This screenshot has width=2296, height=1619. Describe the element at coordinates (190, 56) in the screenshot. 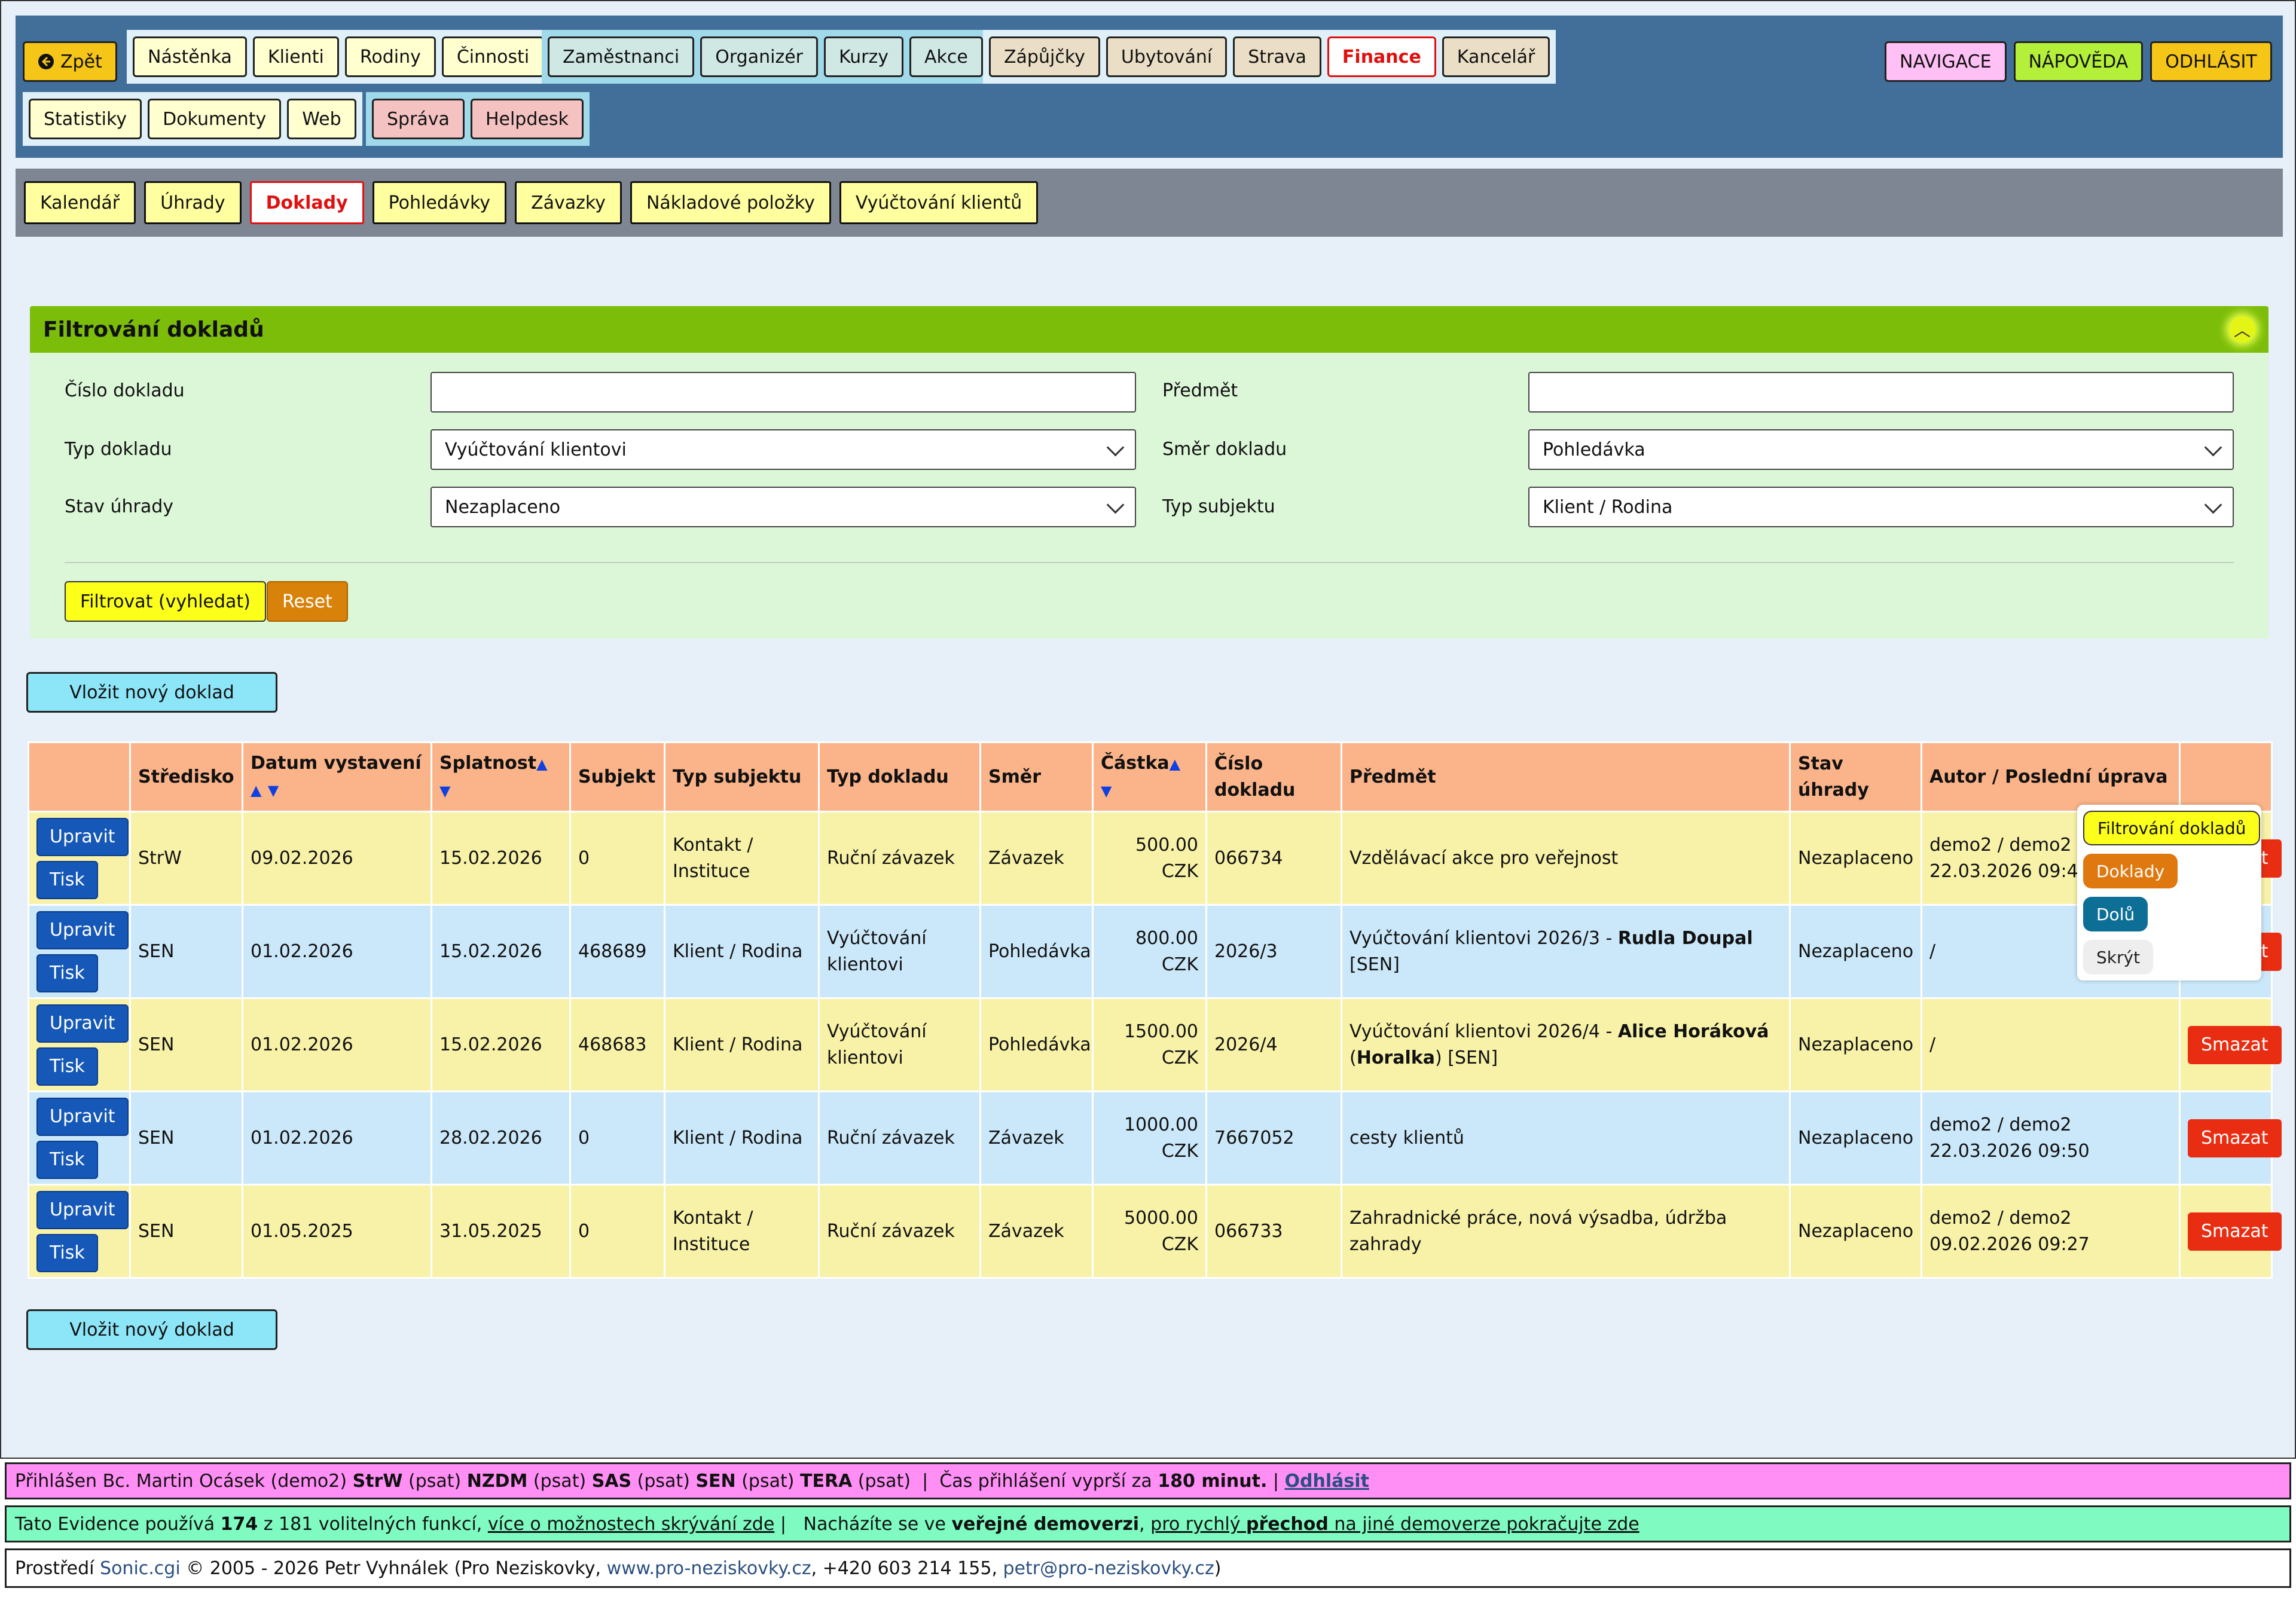

I see `nav-nastenka: Nástěnka` at that location.